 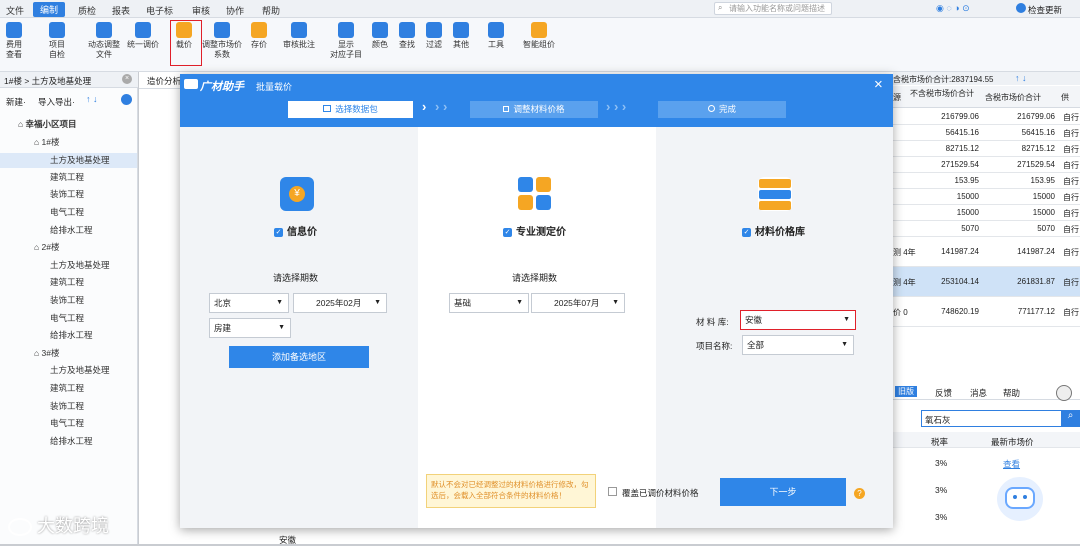 What do you see at coordinates (612, 491) in the screenshot?
I see `override-checkbox` at bounding box center [612, 491].